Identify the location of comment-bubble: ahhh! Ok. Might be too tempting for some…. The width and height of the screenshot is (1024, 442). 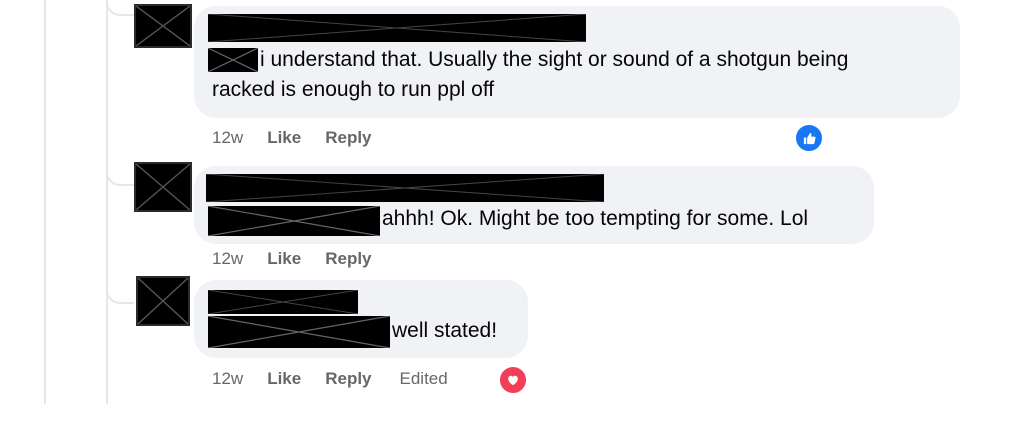
(534, 205).